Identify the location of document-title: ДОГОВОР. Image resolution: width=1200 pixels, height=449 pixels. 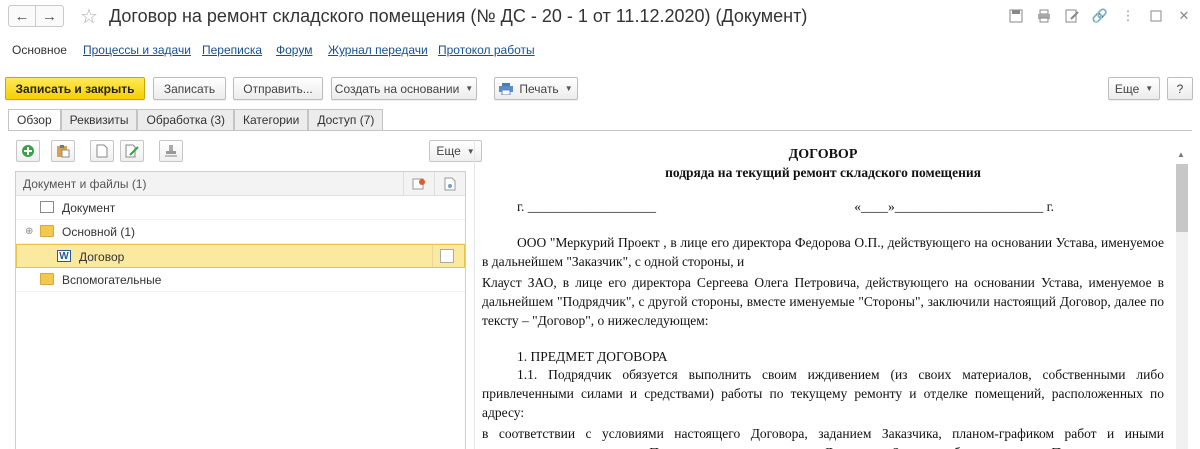
(823, 154).